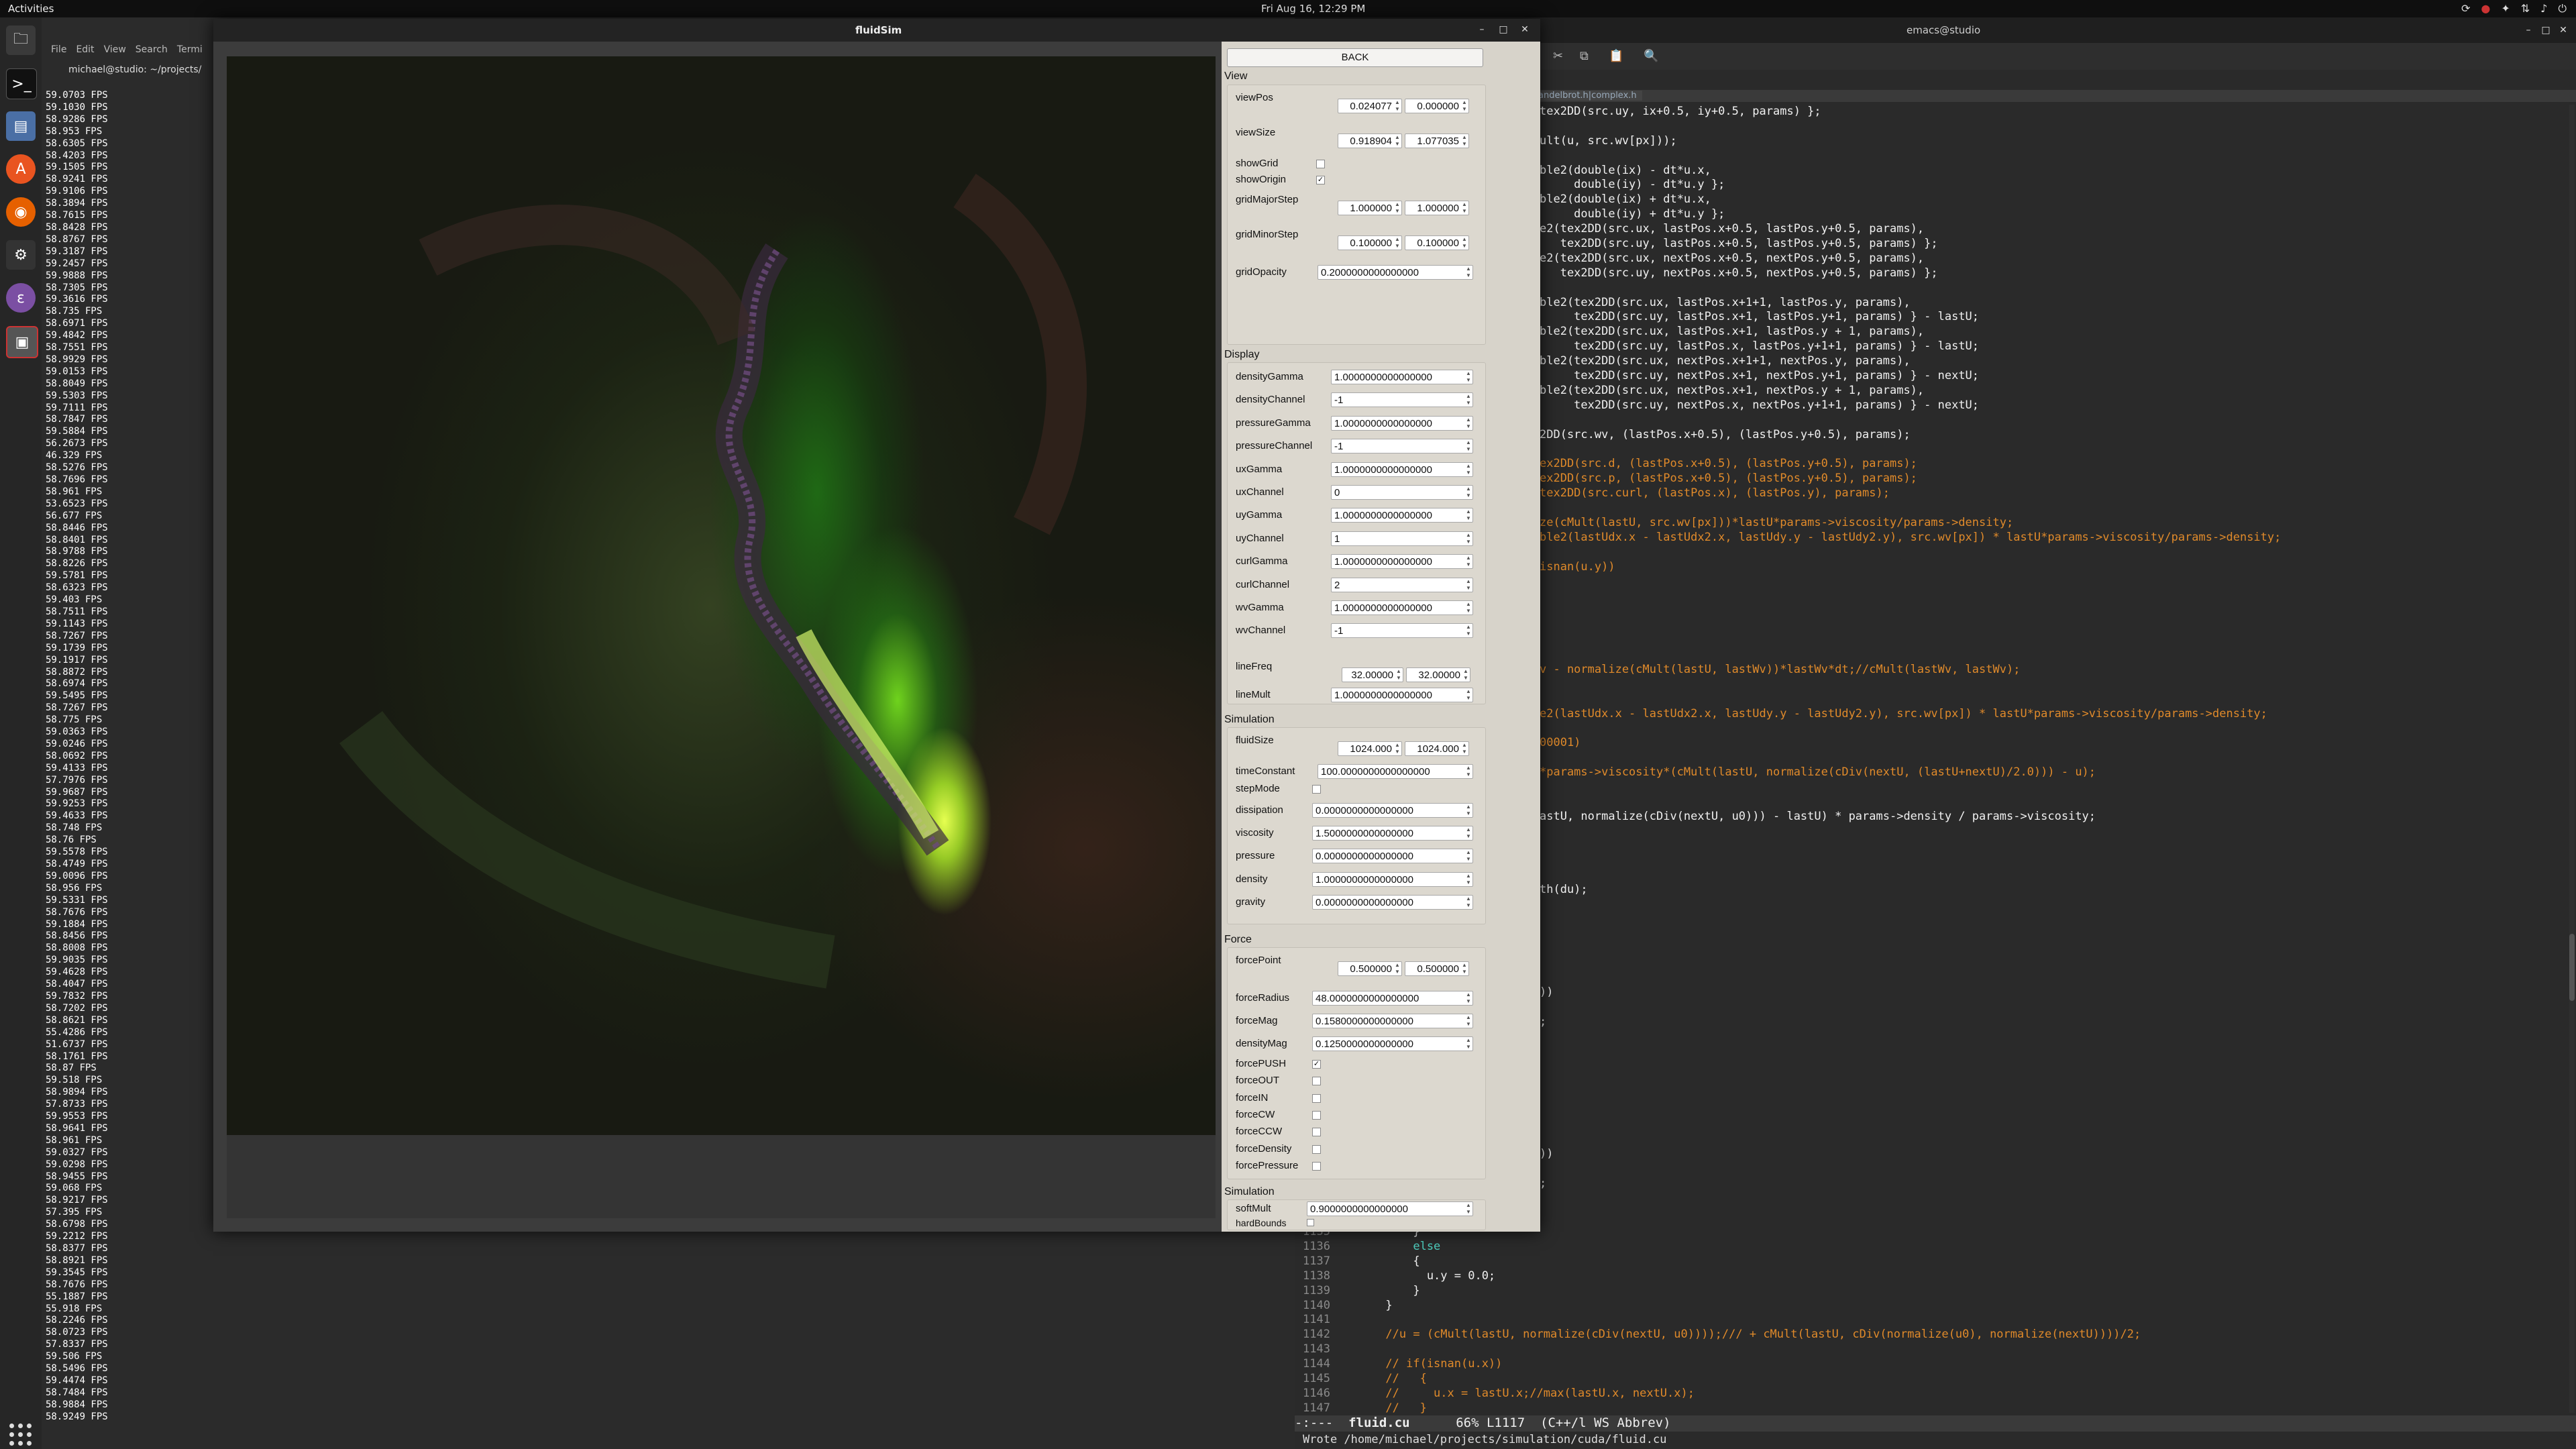 This screenshot has height=1449, width=2576. What do you see at coordinates (1438, 674) in the screenshot?
I see `linefreq-b-input: 32.00000 ▲ ▼` at bounding box center [1438, 674].